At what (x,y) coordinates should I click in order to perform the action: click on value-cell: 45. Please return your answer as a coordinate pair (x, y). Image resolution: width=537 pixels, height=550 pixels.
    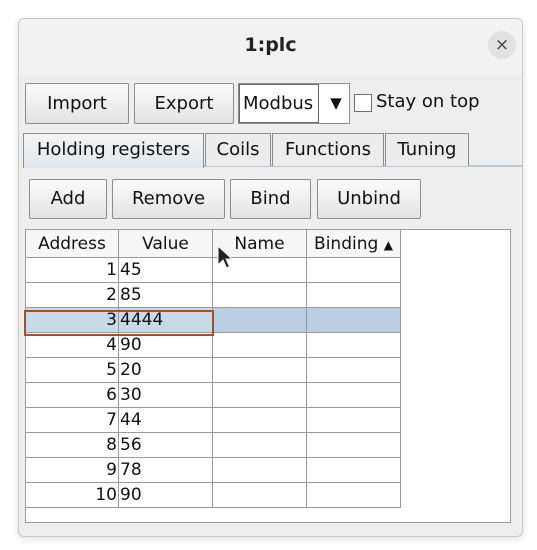
    Looking at the image, I should click on (165, 270).